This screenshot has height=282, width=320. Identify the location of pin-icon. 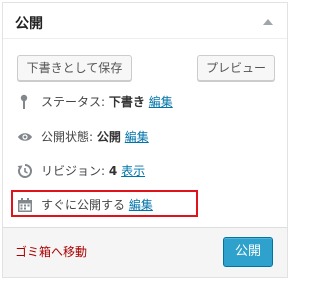
(24, 101).